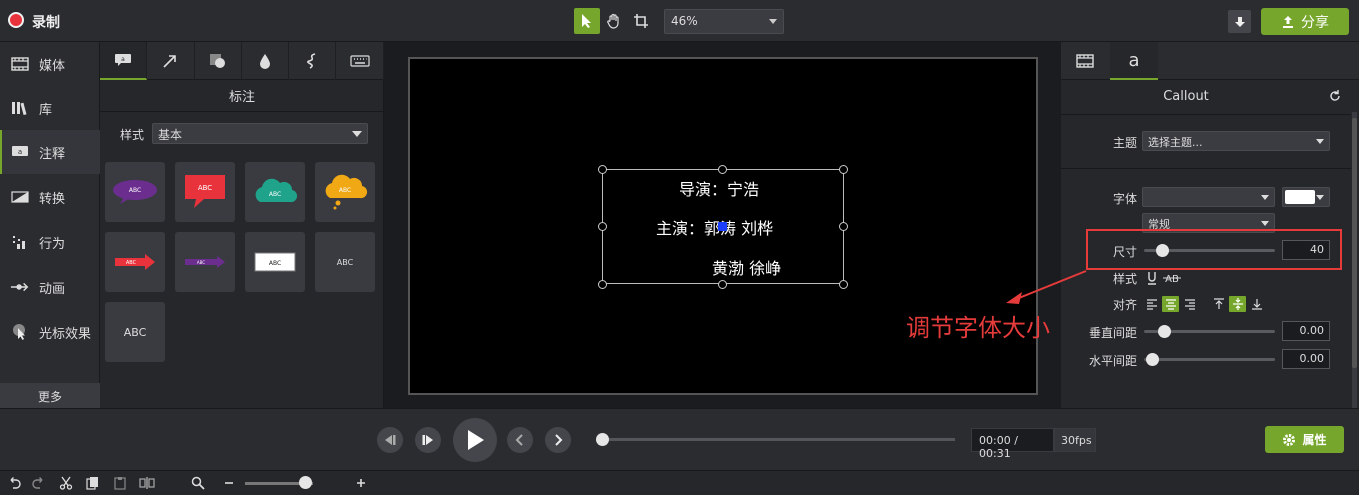 The width and height of the screenshot is (1359, 495). Describe the element at coordinates (147, 483) in the screenshot. I see `split-icon` at that location.